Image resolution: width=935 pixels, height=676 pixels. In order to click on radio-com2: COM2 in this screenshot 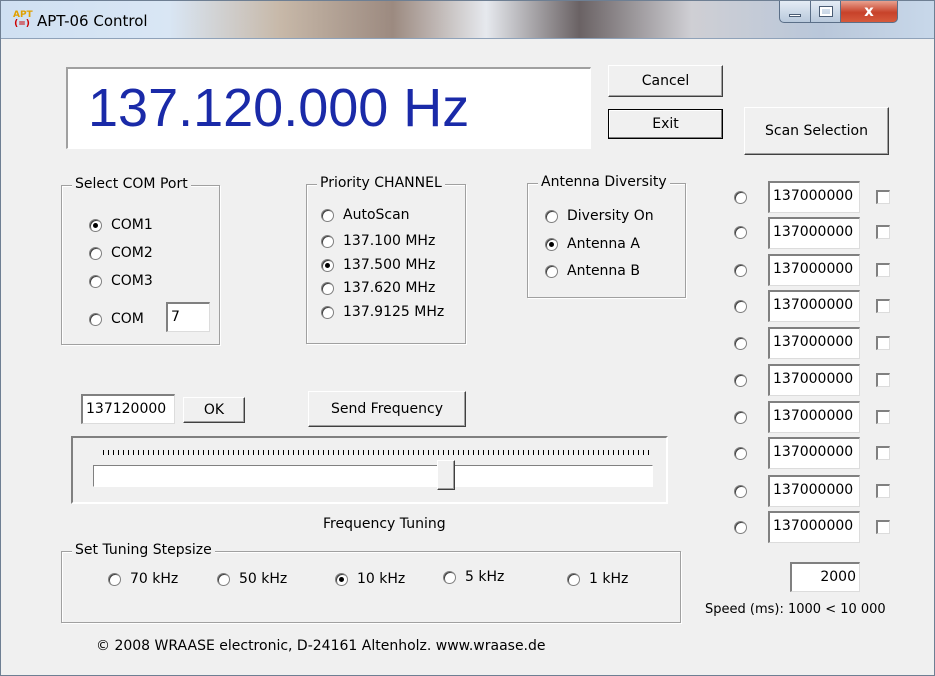, I will do `click(121, 253)`.